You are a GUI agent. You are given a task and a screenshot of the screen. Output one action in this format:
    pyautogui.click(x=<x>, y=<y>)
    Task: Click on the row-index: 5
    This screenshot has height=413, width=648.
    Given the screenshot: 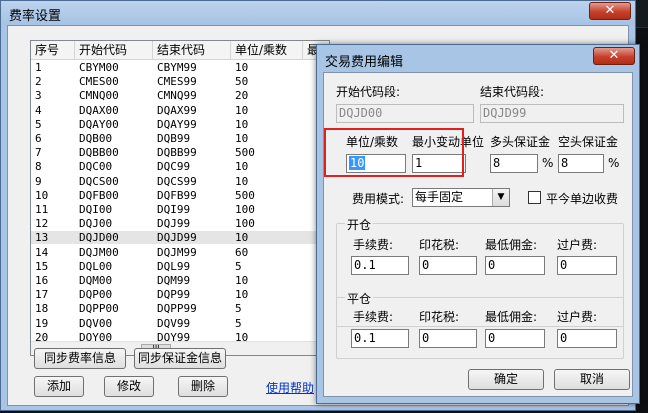 What is the action you would take?
    pyautogui.click(x=38, y=124)
    